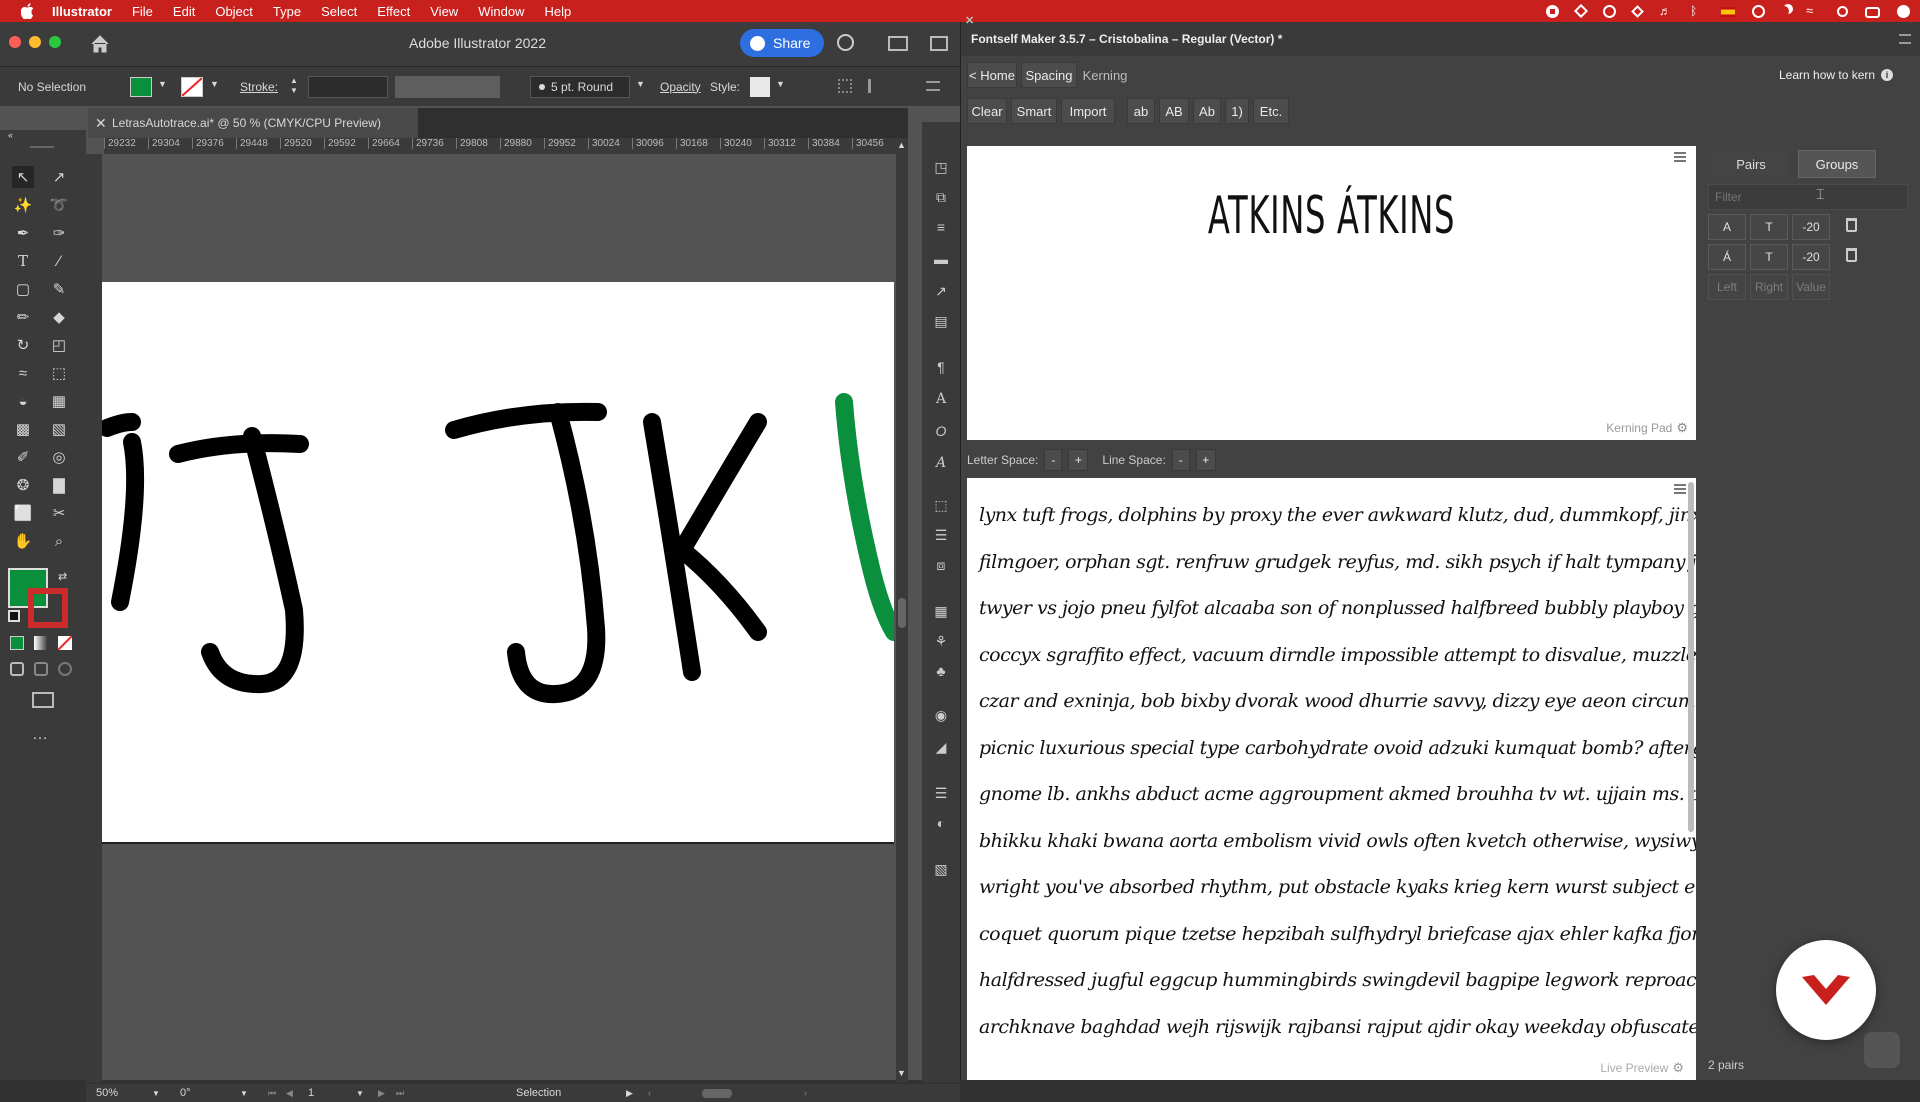 The width and height of the screenshot is (1920, 1102). I want to click on align-panel-icon: ☰, so click(941, 535).